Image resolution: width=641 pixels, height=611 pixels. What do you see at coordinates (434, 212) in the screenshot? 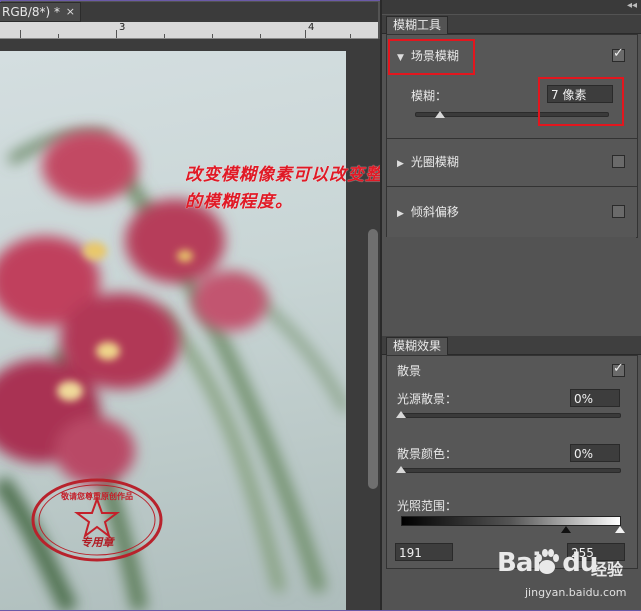
I see `tilt-shift-label: 倾斜偏移` at bounding box center [434, 212].